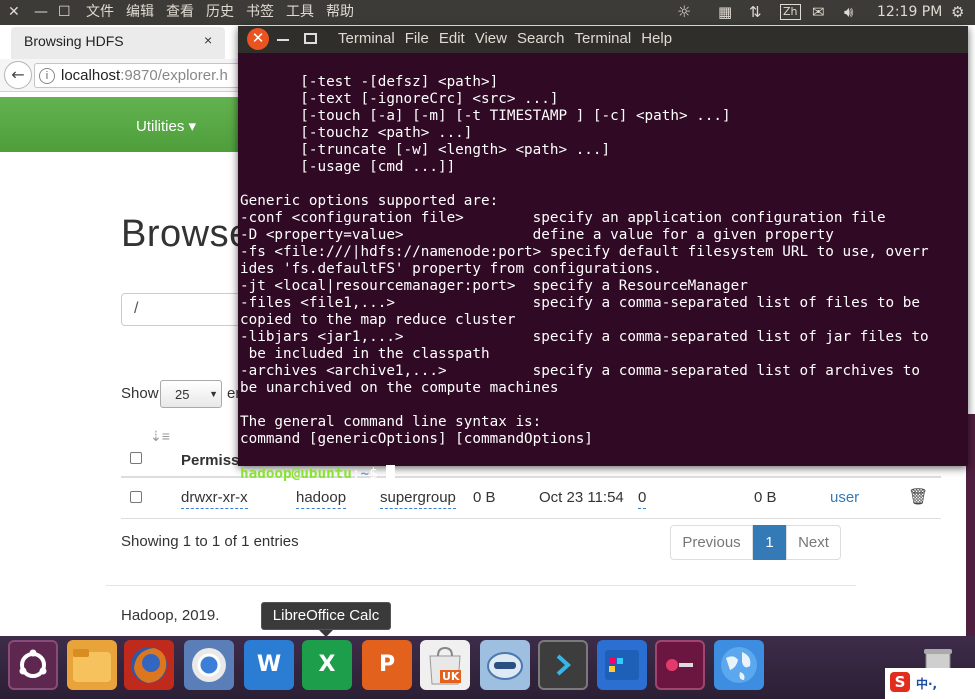 Image resolution: width=975 pixels, height=699 pixels. I want to click on terminal-line: be included in the classpath, so click(365, 354).